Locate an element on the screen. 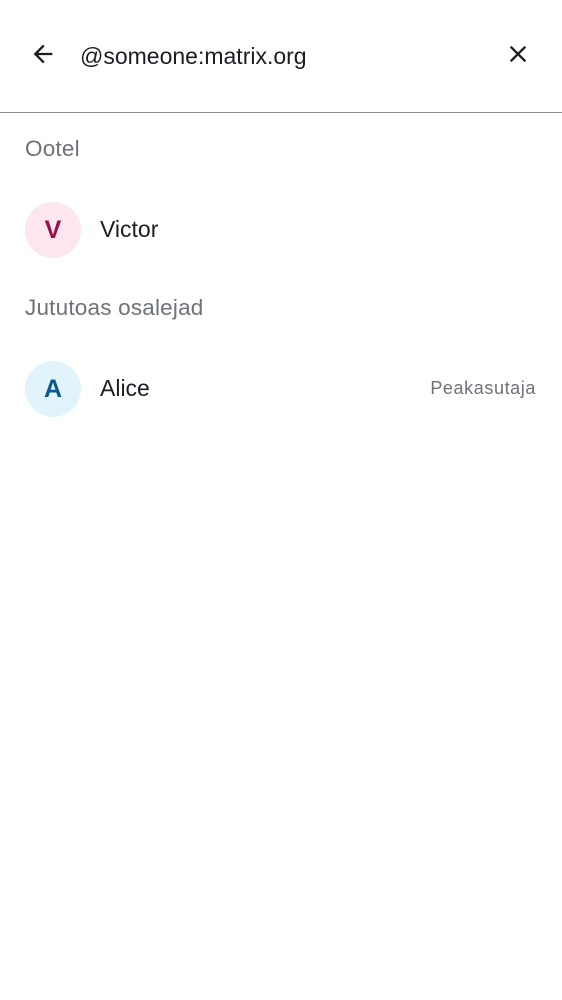  avatar: V is located at coordinates (53, 230).